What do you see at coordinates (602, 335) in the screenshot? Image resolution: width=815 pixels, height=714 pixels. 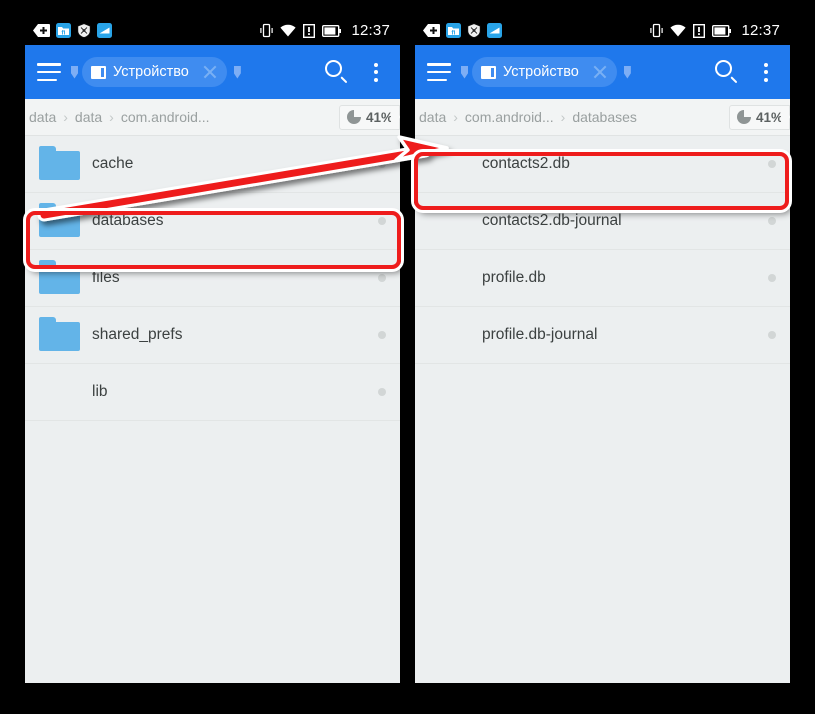 I see `list-item: ? profile.db-journal` at bounding box center [602, 335].